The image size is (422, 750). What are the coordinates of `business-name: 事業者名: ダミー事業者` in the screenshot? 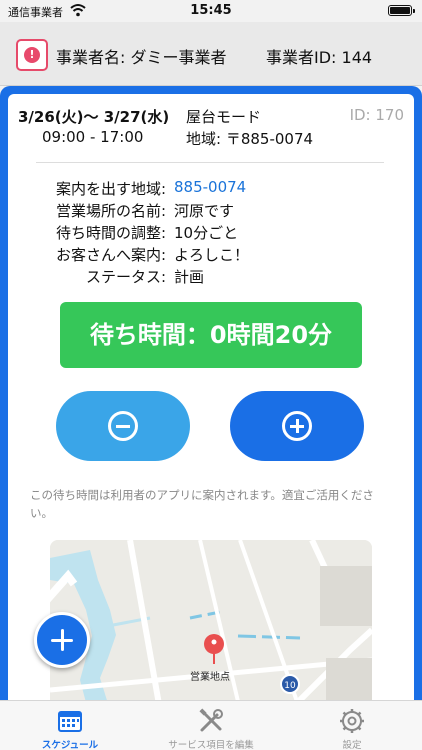 It's located at (141, 57).